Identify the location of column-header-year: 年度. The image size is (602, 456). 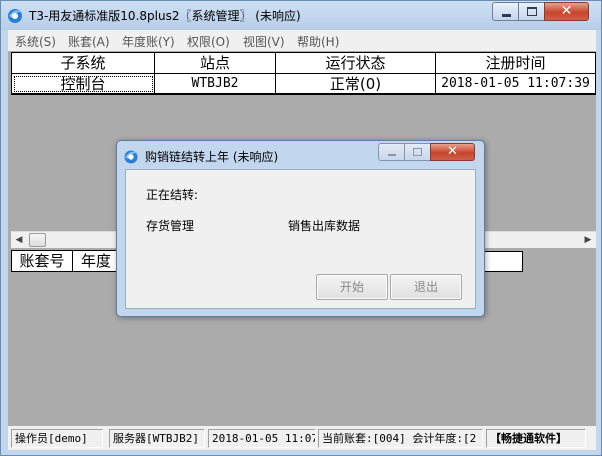
(96, 261).